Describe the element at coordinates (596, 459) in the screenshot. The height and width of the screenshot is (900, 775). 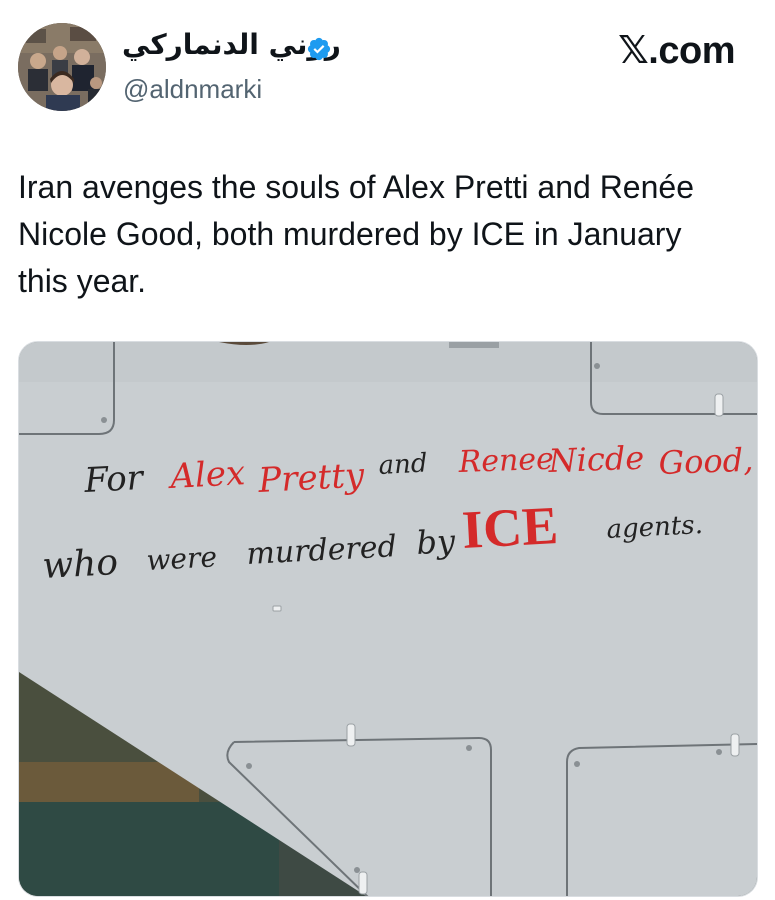
I see `message-word-nicde: Nicde` at that location.